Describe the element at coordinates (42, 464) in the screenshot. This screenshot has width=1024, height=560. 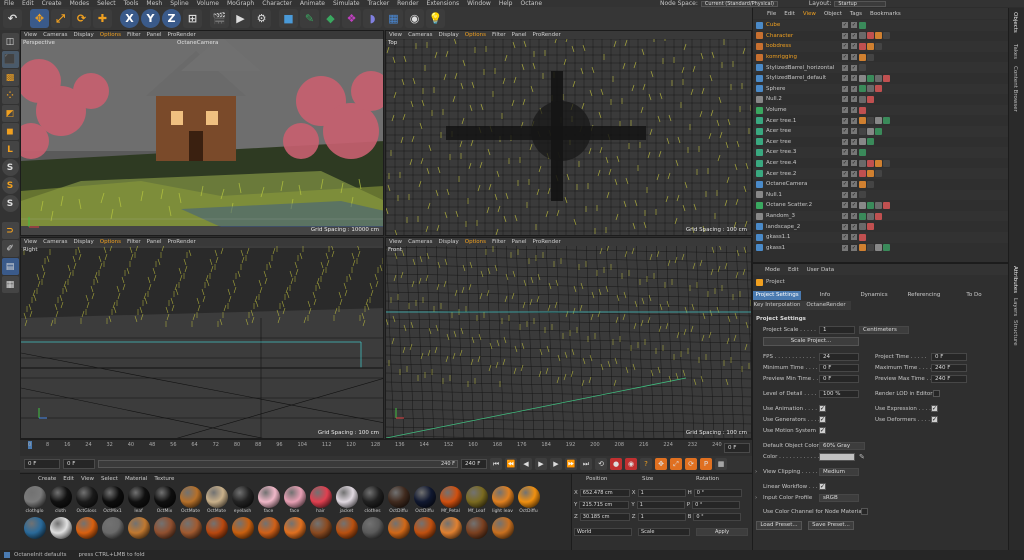
I see `current-frame-field: 0 F` at that location.